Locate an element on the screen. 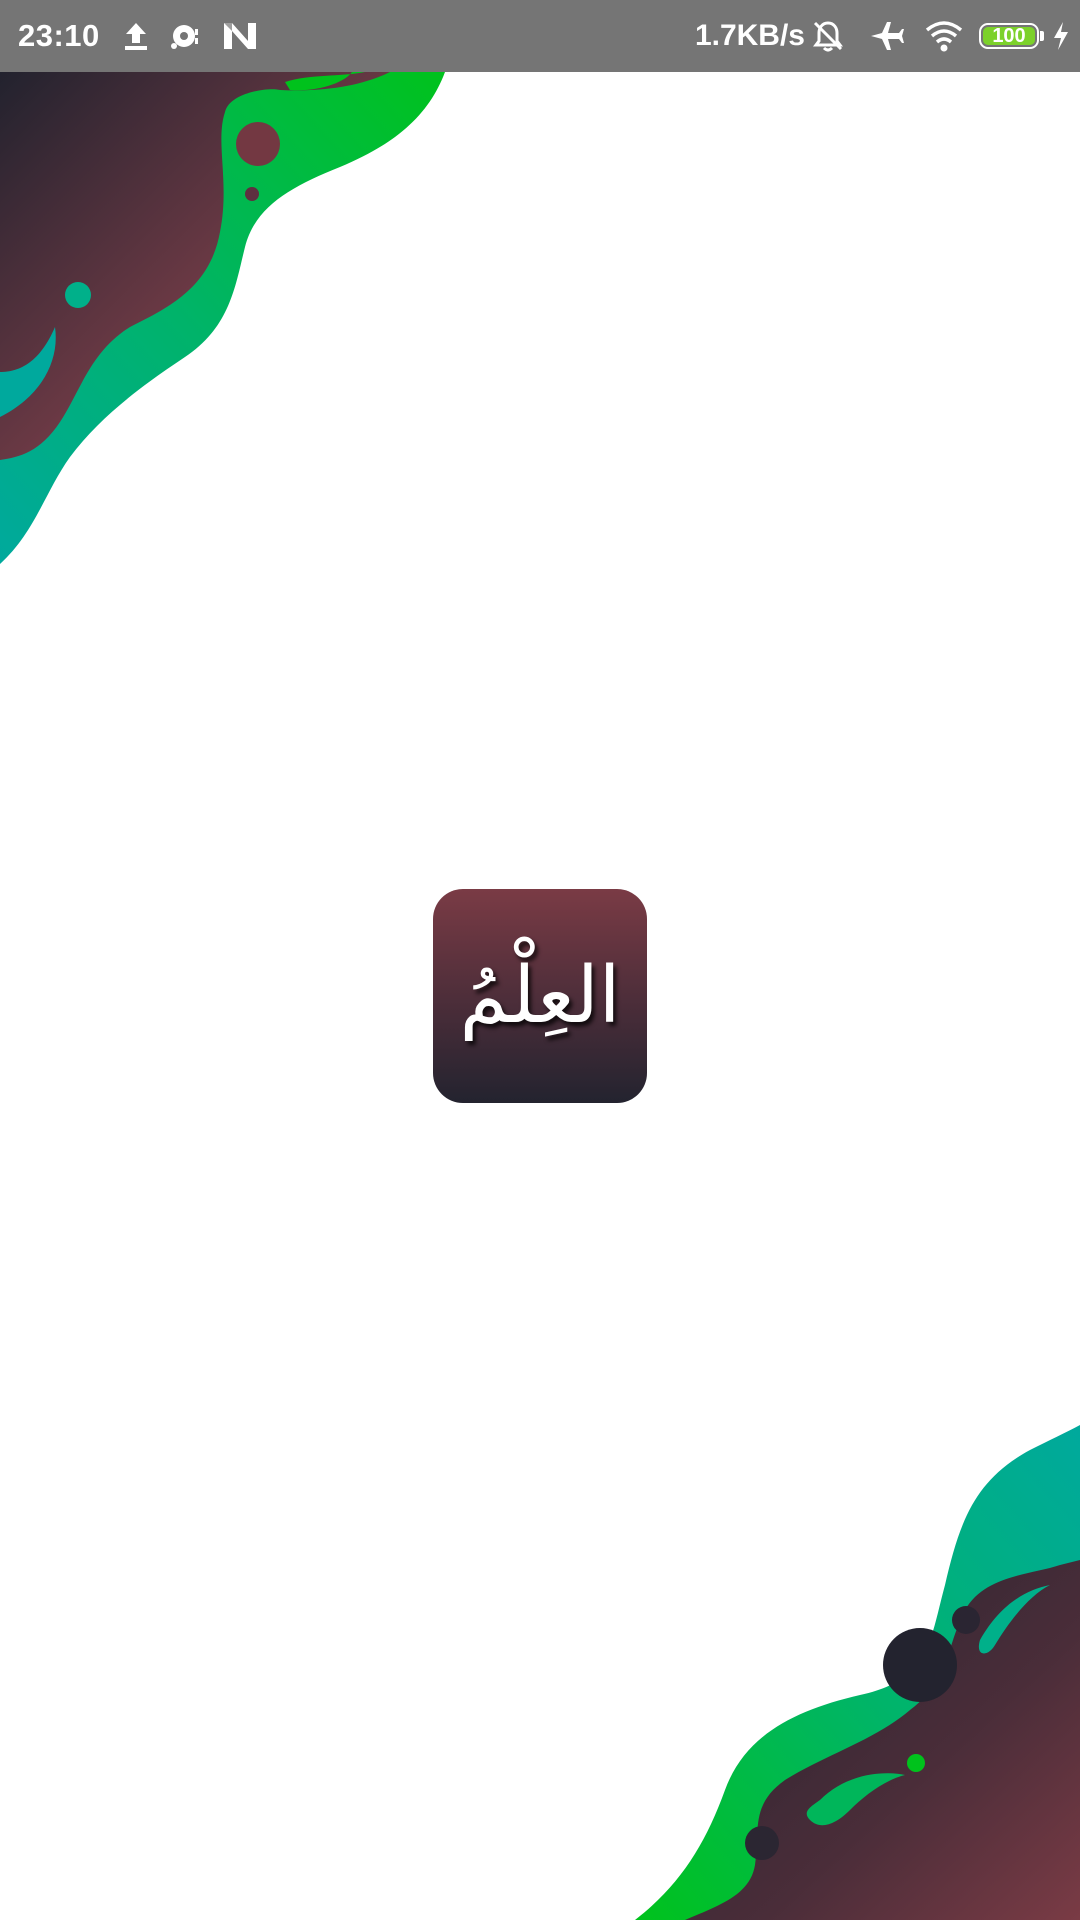 The image size is (1080, 1920). upload-icon is located at coordinates (136, 36).